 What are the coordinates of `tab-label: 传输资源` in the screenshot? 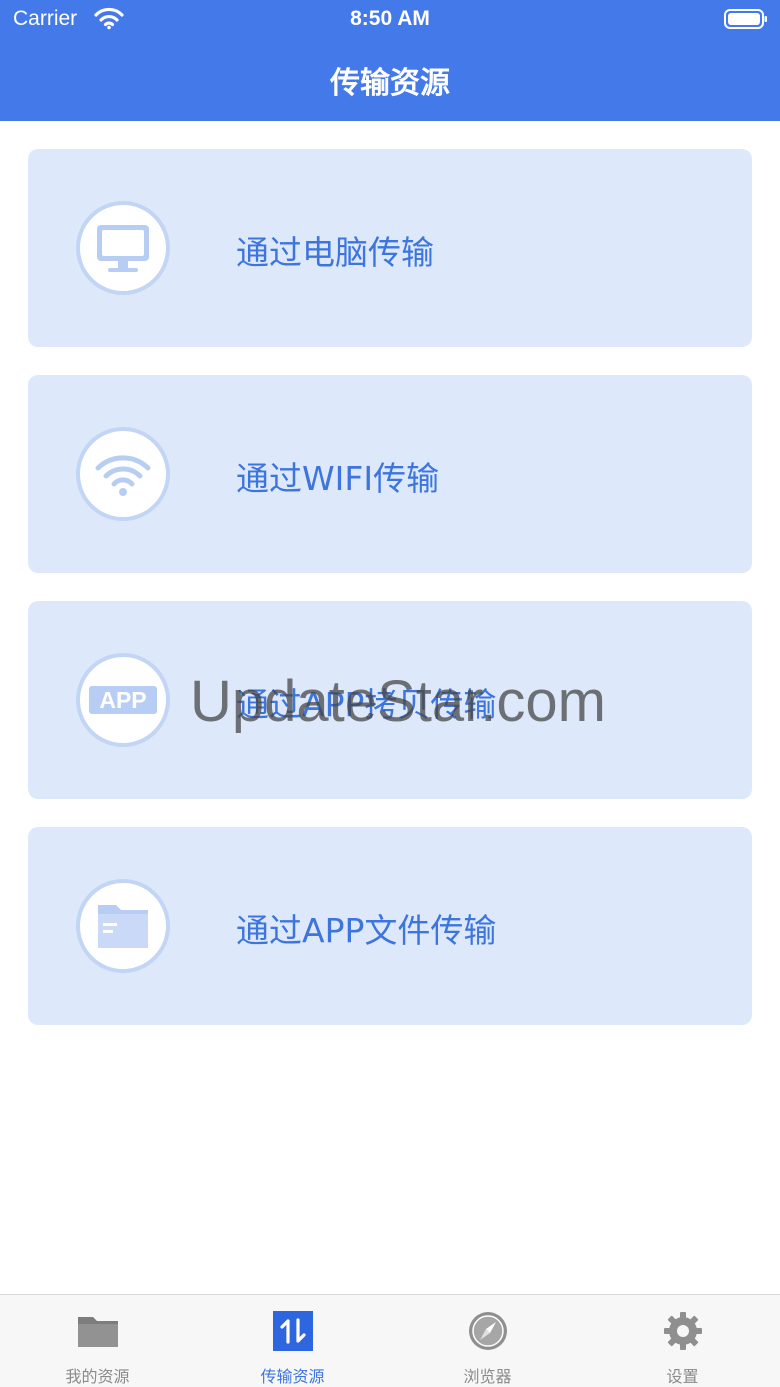 It's located at (292, 1376).